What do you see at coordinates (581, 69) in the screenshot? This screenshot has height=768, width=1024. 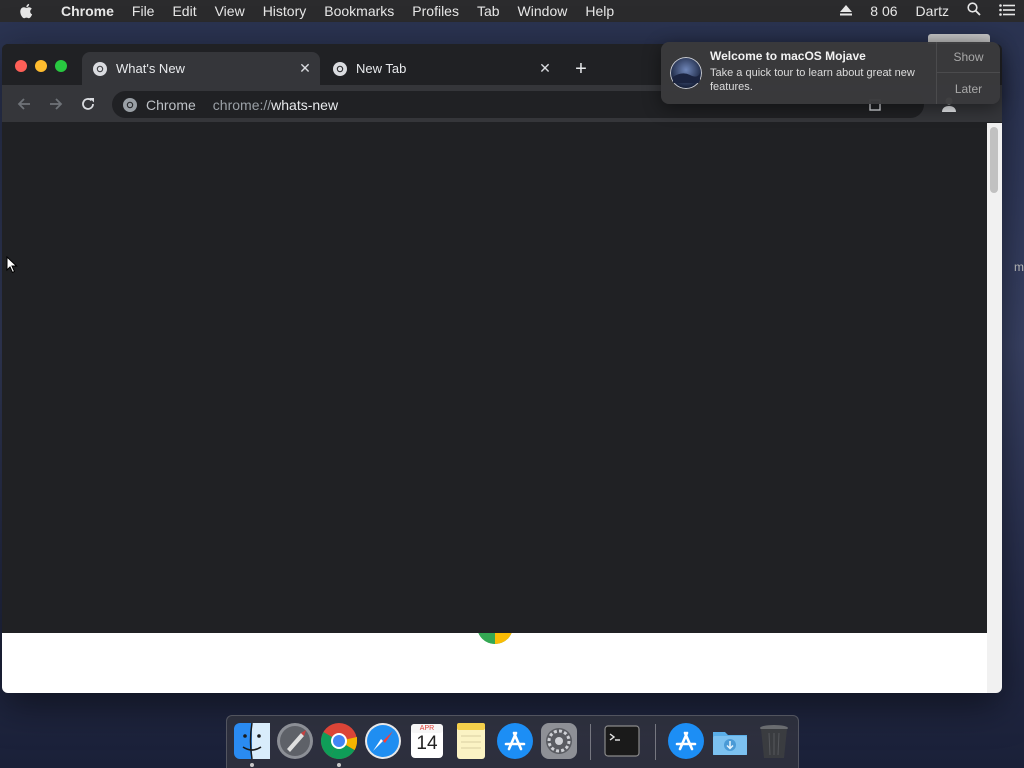 I see `new-tab-plus-icon: +` at bounding box center [581, 69].